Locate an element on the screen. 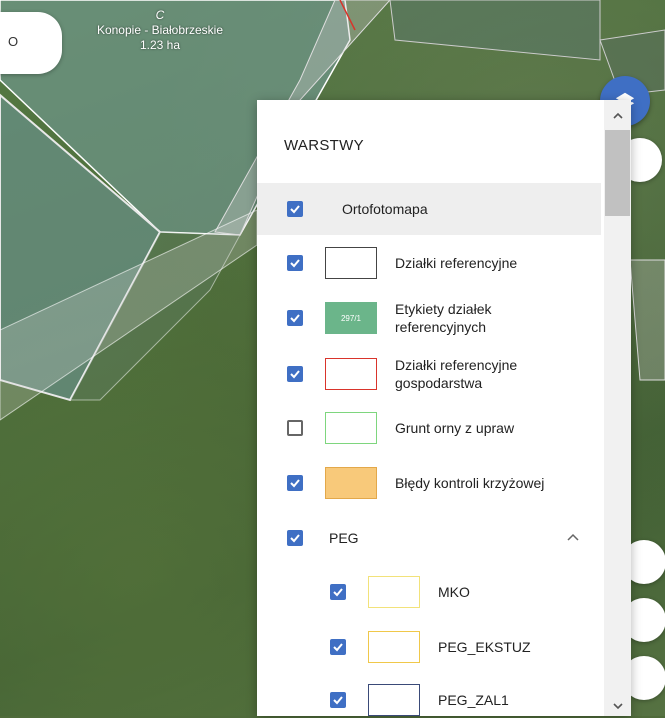 The image size is (665, 718). checkbox-peg is located at coordinates (295, 538).